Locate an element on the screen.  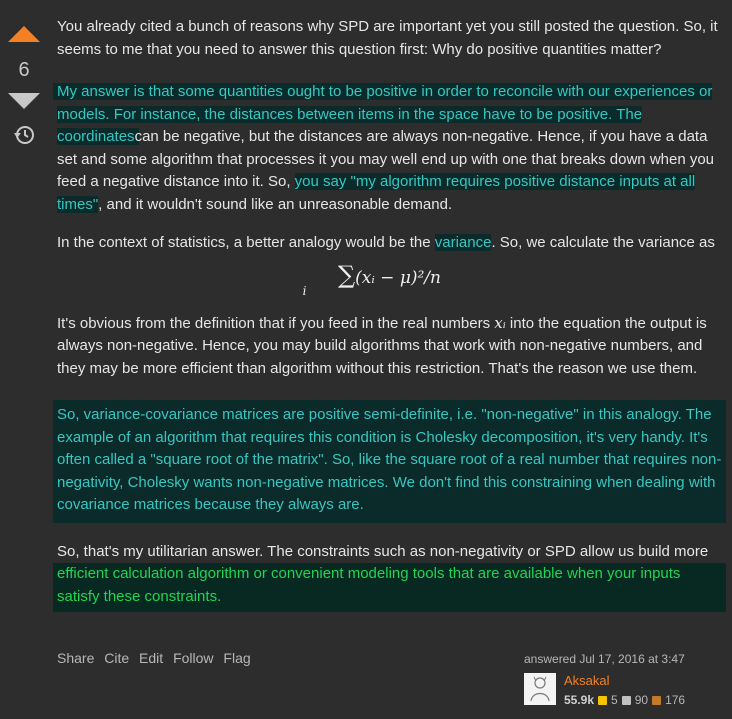
username-link: Aksakal is located at coordinates (624, 681).